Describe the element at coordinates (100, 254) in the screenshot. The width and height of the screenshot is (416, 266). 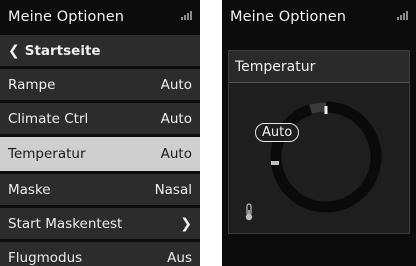
I see `menu-item-flugmodus: Flugmodus Aus` at that location.